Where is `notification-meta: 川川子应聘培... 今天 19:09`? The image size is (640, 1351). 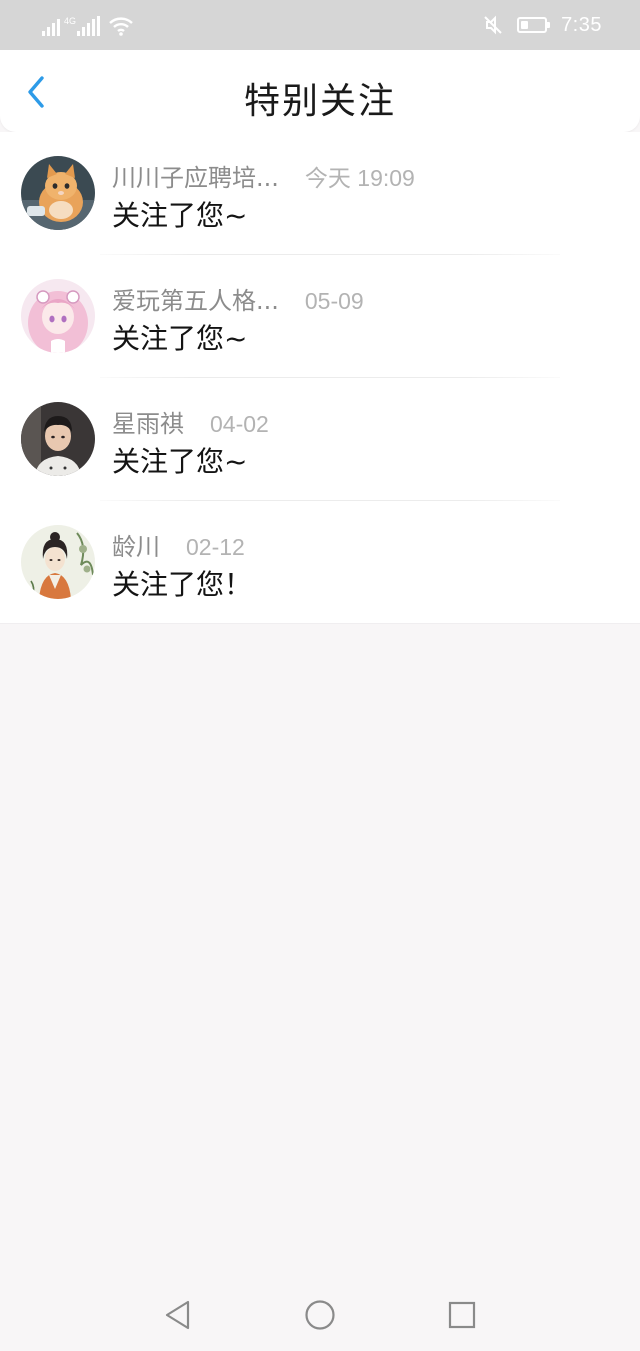
notification-meta: 川川子应聘培... 今天 19:09 is located at coordinates (263, 175).